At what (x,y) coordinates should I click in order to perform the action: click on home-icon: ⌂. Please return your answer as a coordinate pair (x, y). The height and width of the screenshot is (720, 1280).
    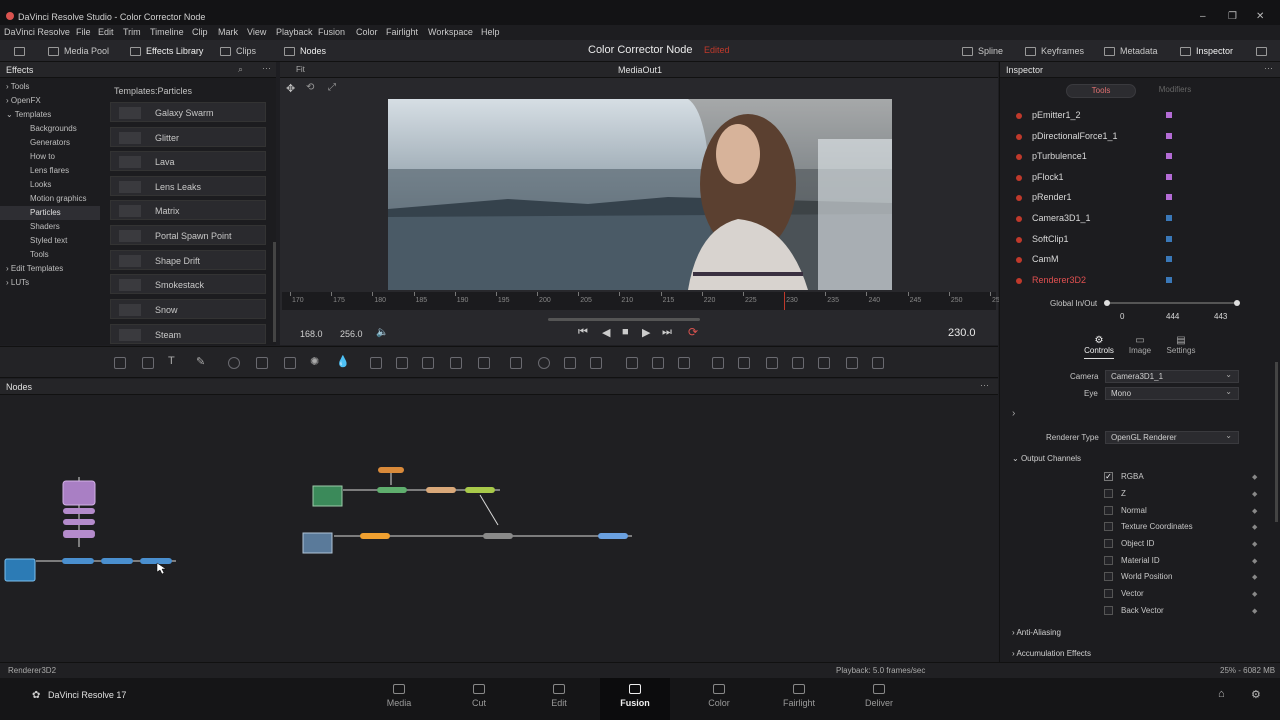
    Looking at the image, I should click on (1221, 694).